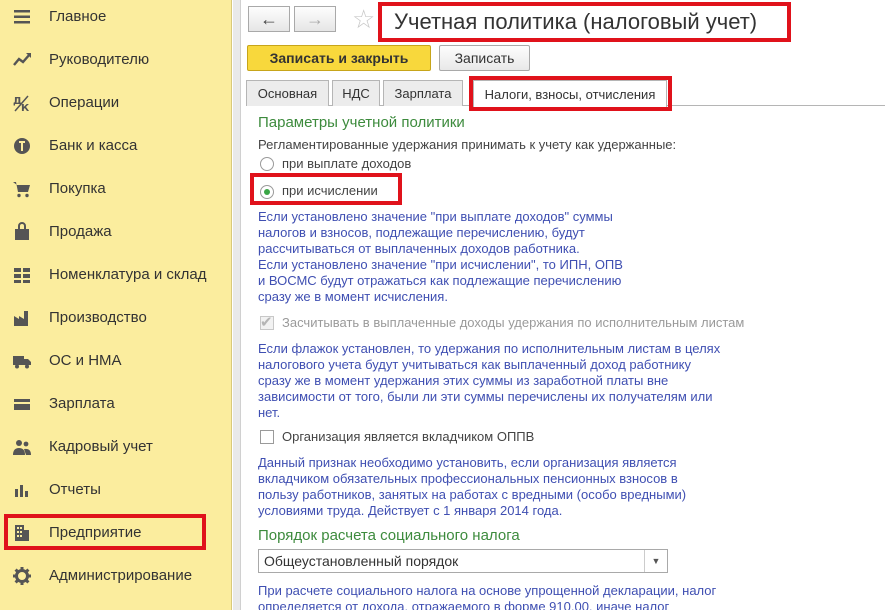 This screenshot has height=610, width=885. I want to click on operations-icon: ДК, so click(22, 103).